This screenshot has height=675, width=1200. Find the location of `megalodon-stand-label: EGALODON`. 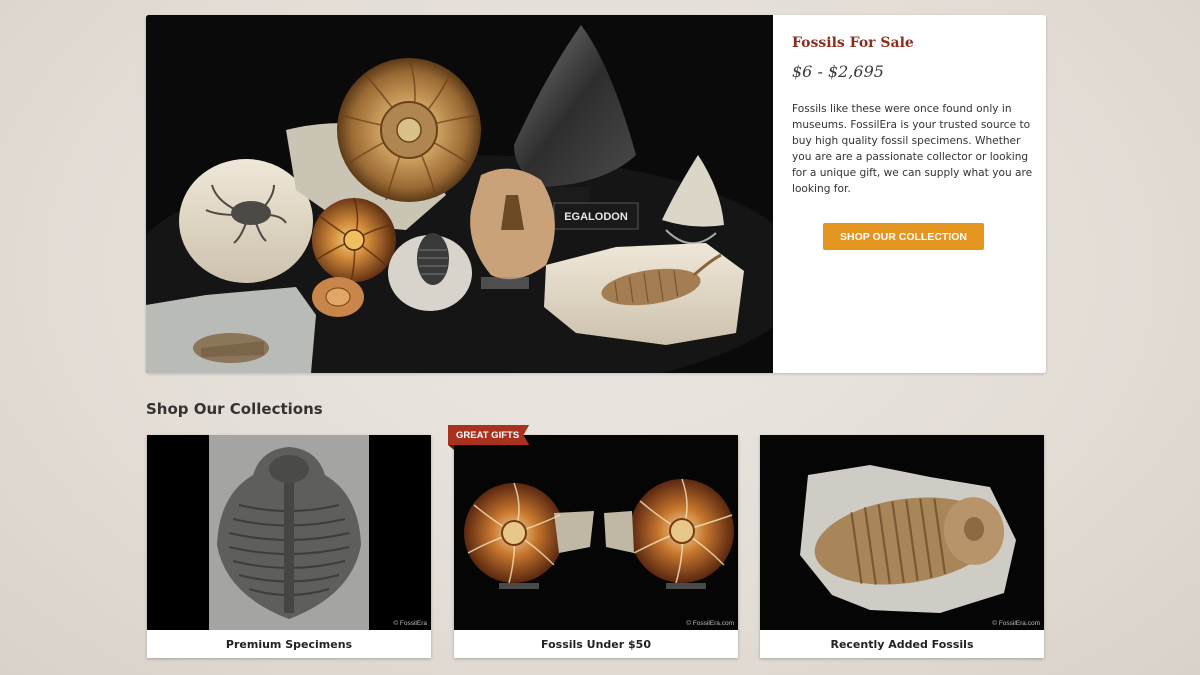

megalodon-stand-label: EGALODON is located at coordinates (596, 217).